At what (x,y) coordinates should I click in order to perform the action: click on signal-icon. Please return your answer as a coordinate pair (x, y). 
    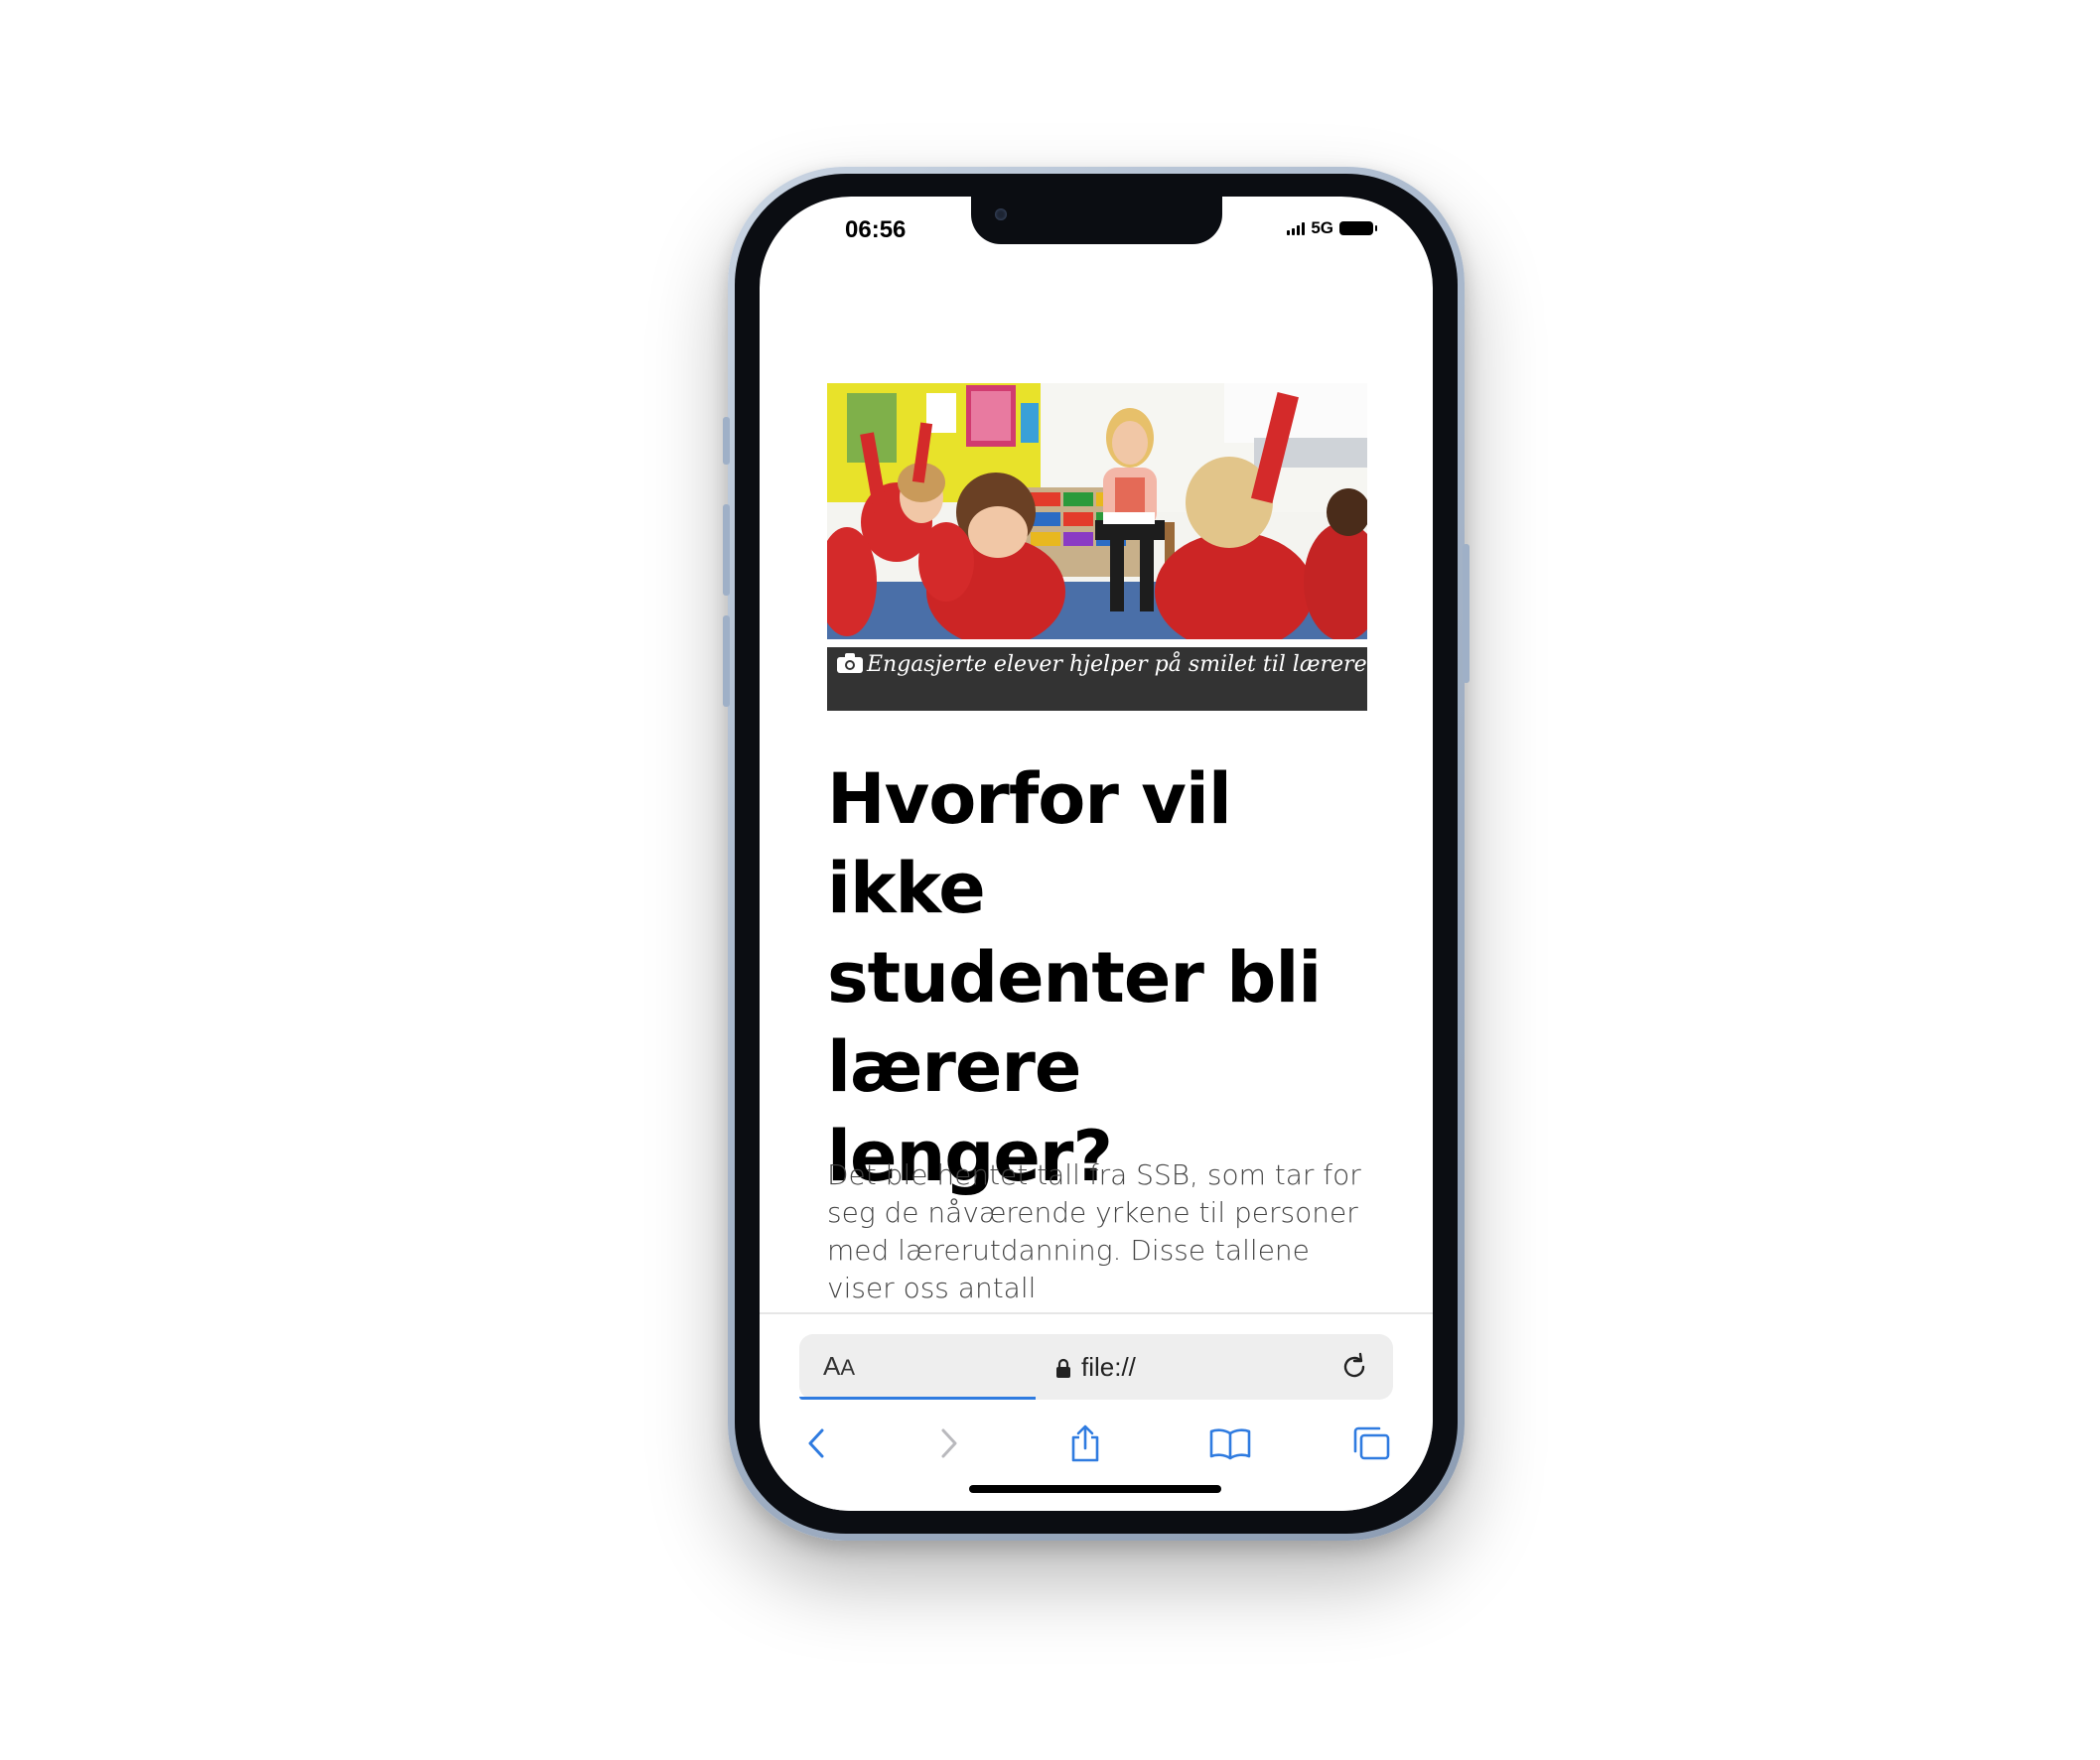
    Looking at the image, I should click on (1296, 228).